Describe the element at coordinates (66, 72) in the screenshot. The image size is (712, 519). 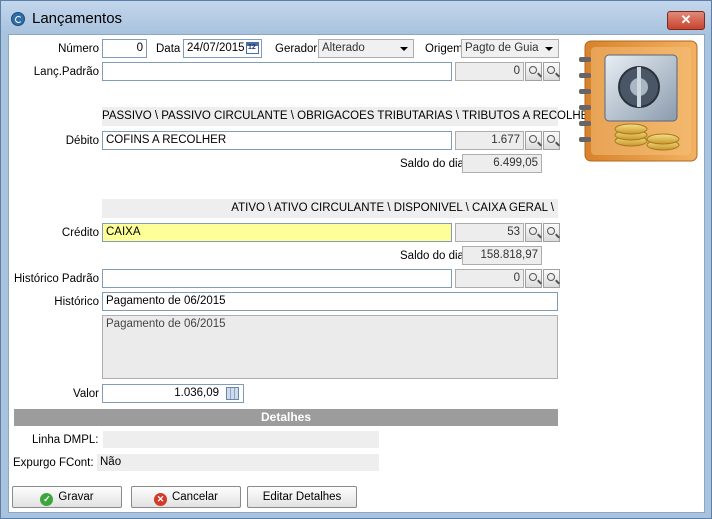
I see `lanc-padrao-label: Lanç.Padrão` at that location.